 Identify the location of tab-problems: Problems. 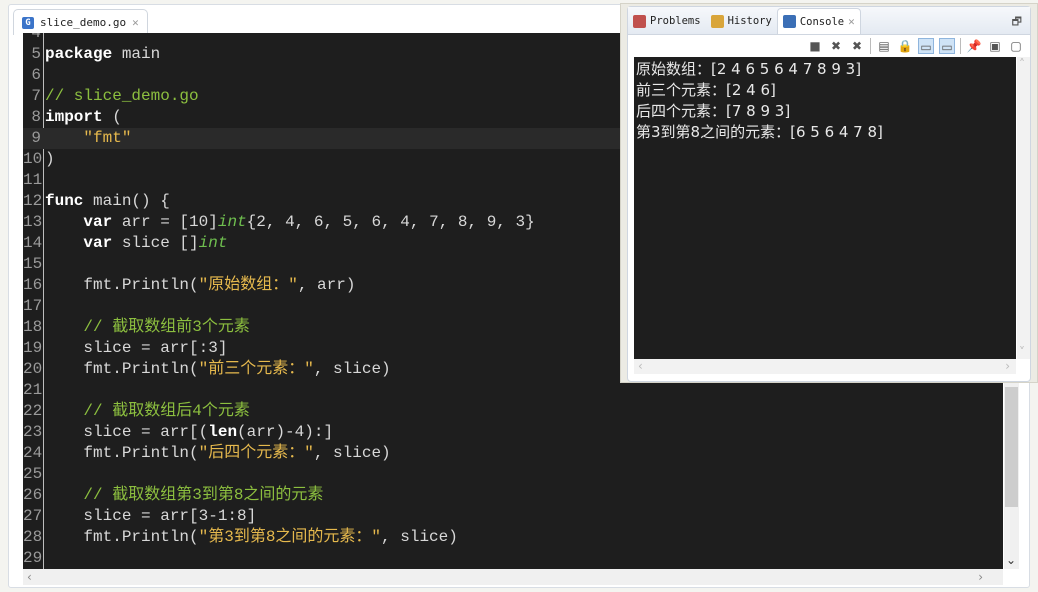
(667, 21).